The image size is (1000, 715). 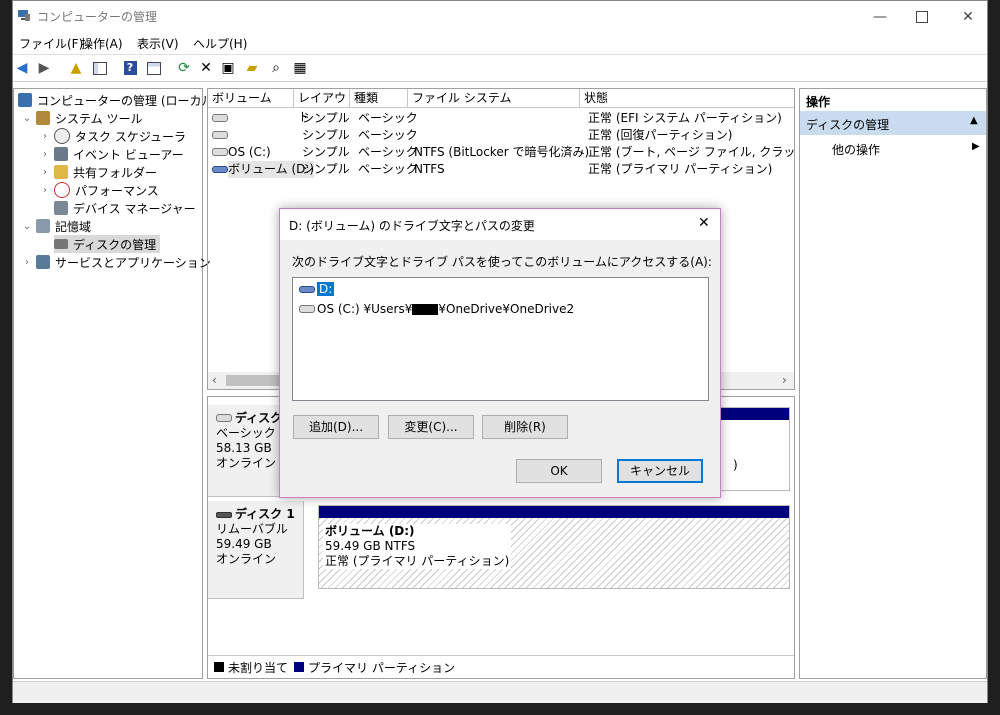 I want to click on tree-item-shared-folders: › 共有フォルダー, so click(x=98, y=172).